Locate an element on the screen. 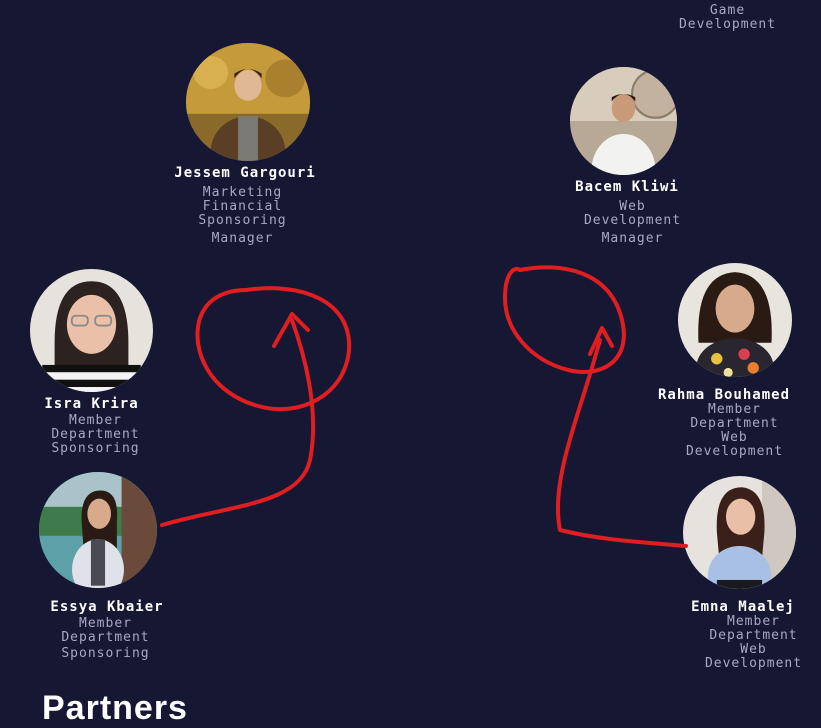 This screenshot has height=728, width=821. avatar-bacem is located at coordinates (623, 121).